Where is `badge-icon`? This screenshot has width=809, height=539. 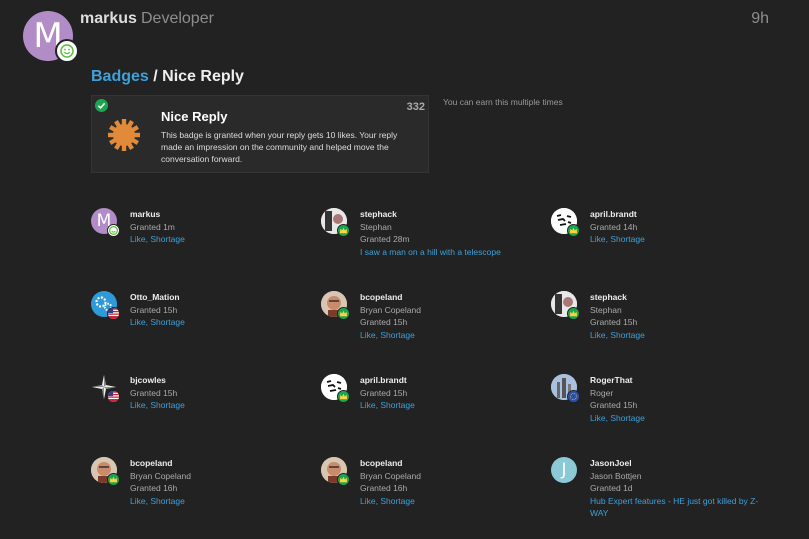 badge-icon is located at coordinates (124, 137).